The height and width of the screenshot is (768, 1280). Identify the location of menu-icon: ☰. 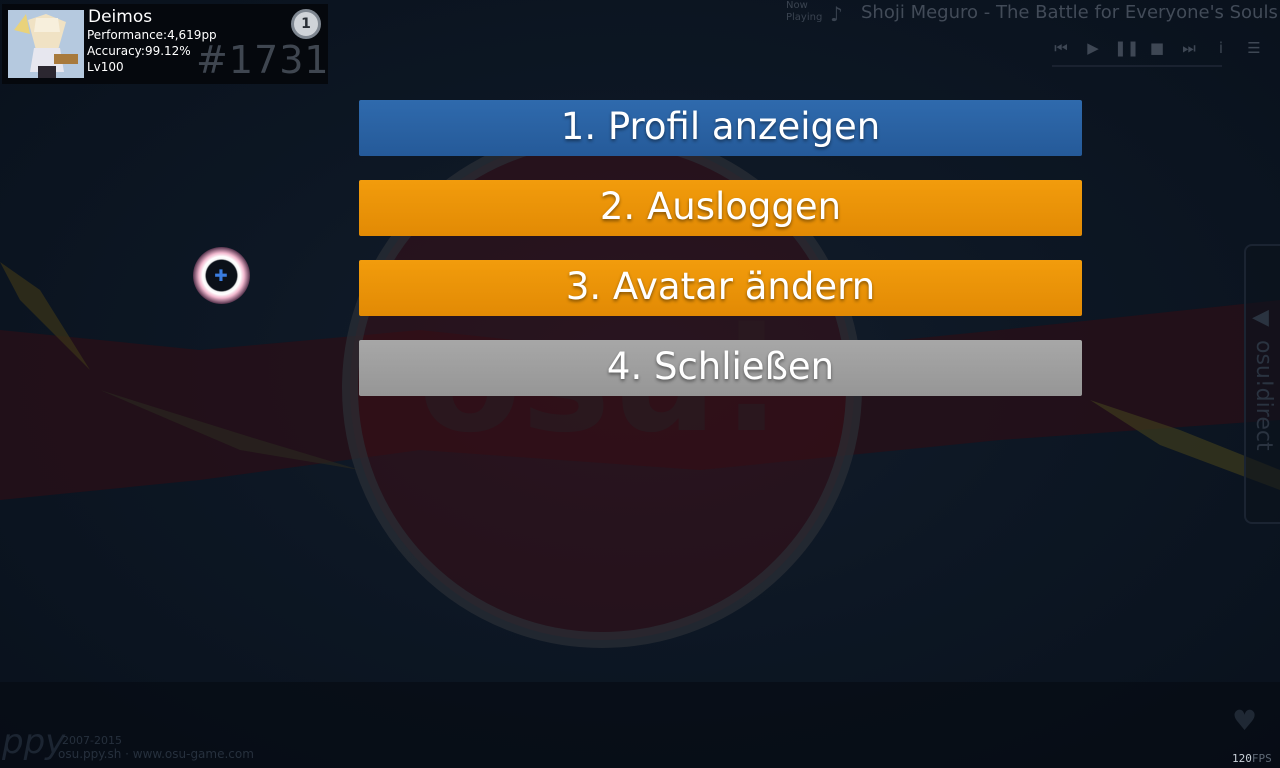
(1254, 48).